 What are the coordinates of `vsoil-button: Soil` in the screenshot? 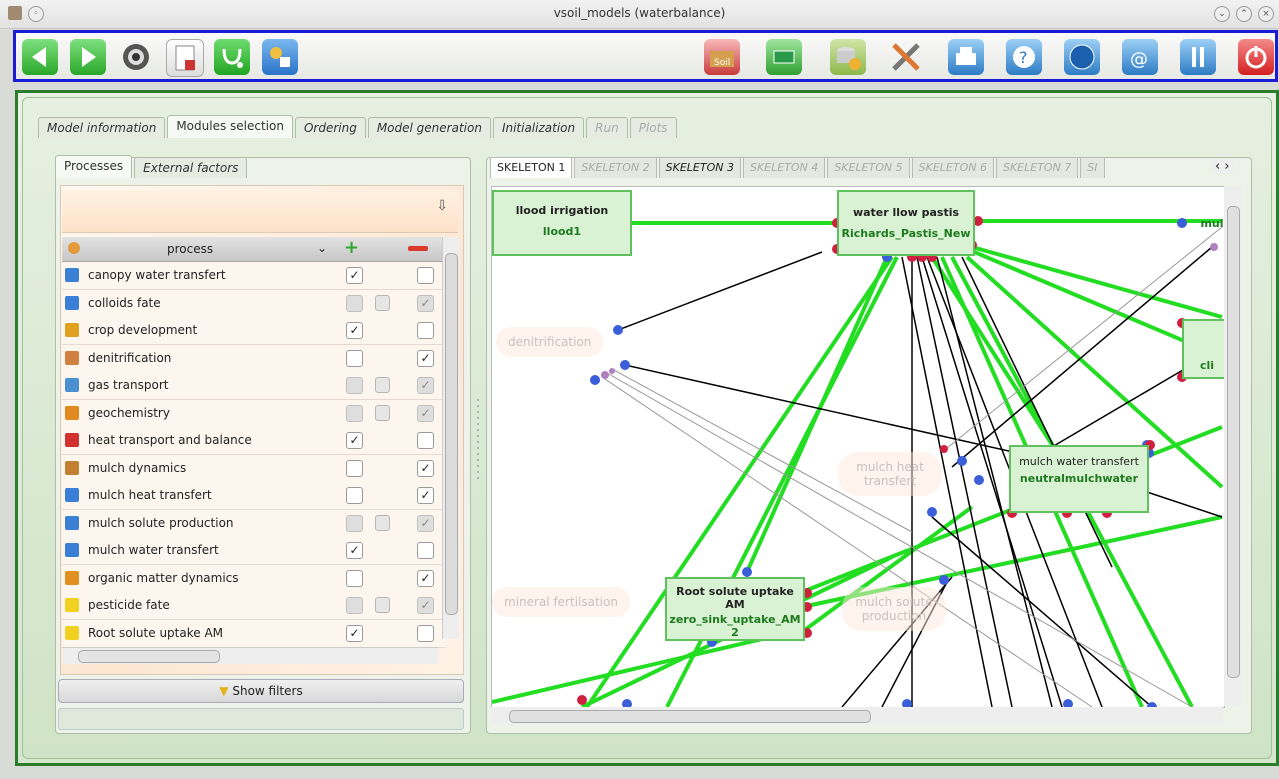 It's located at (722, 57).